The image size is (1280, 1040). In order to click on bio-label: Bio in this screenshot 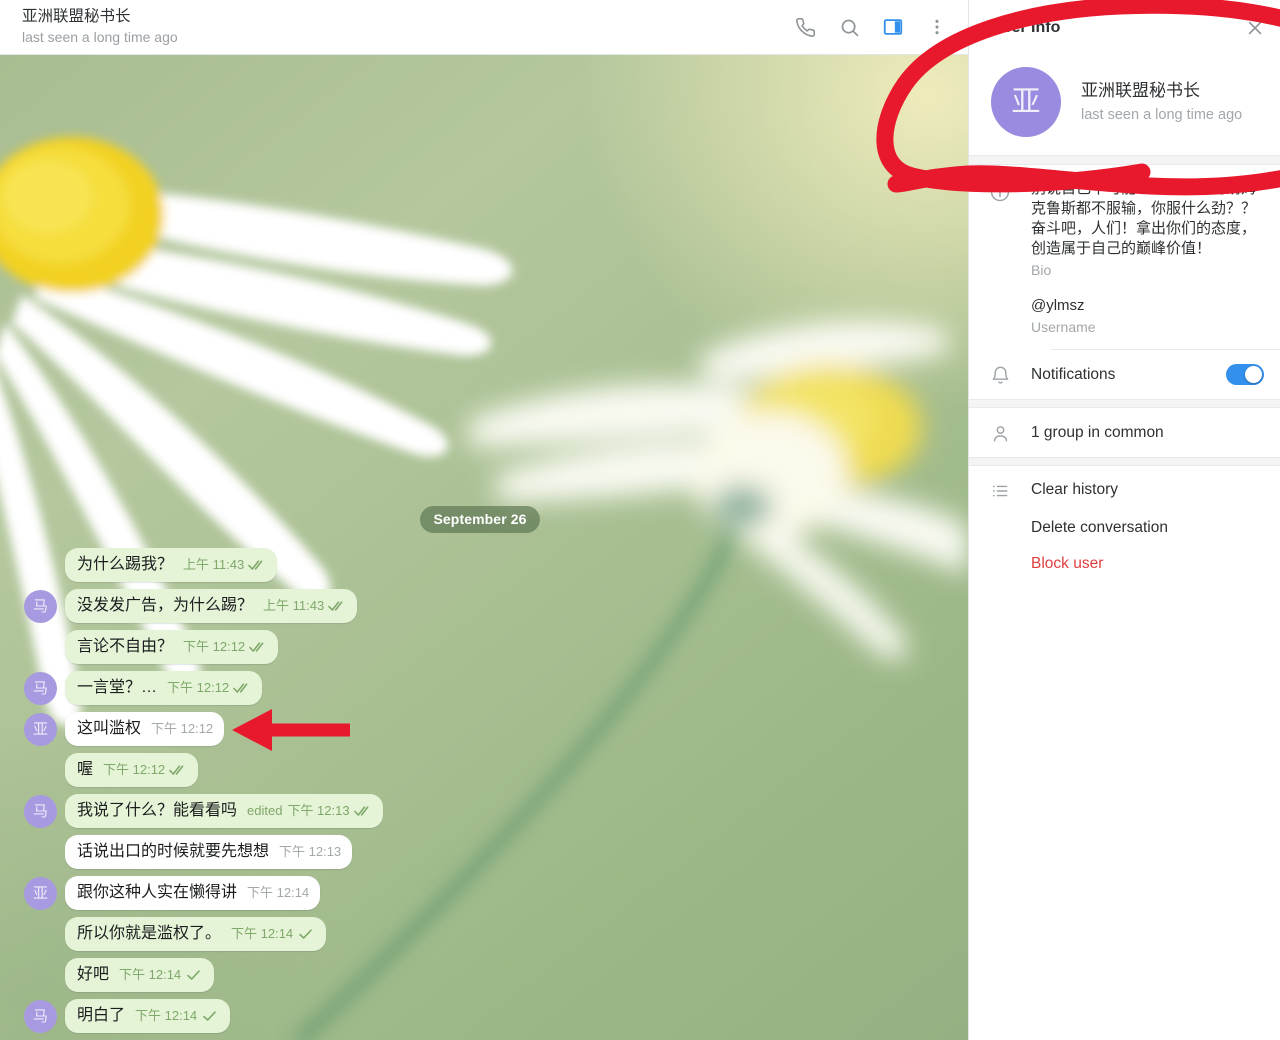, I will do `click(1041, 270)`.